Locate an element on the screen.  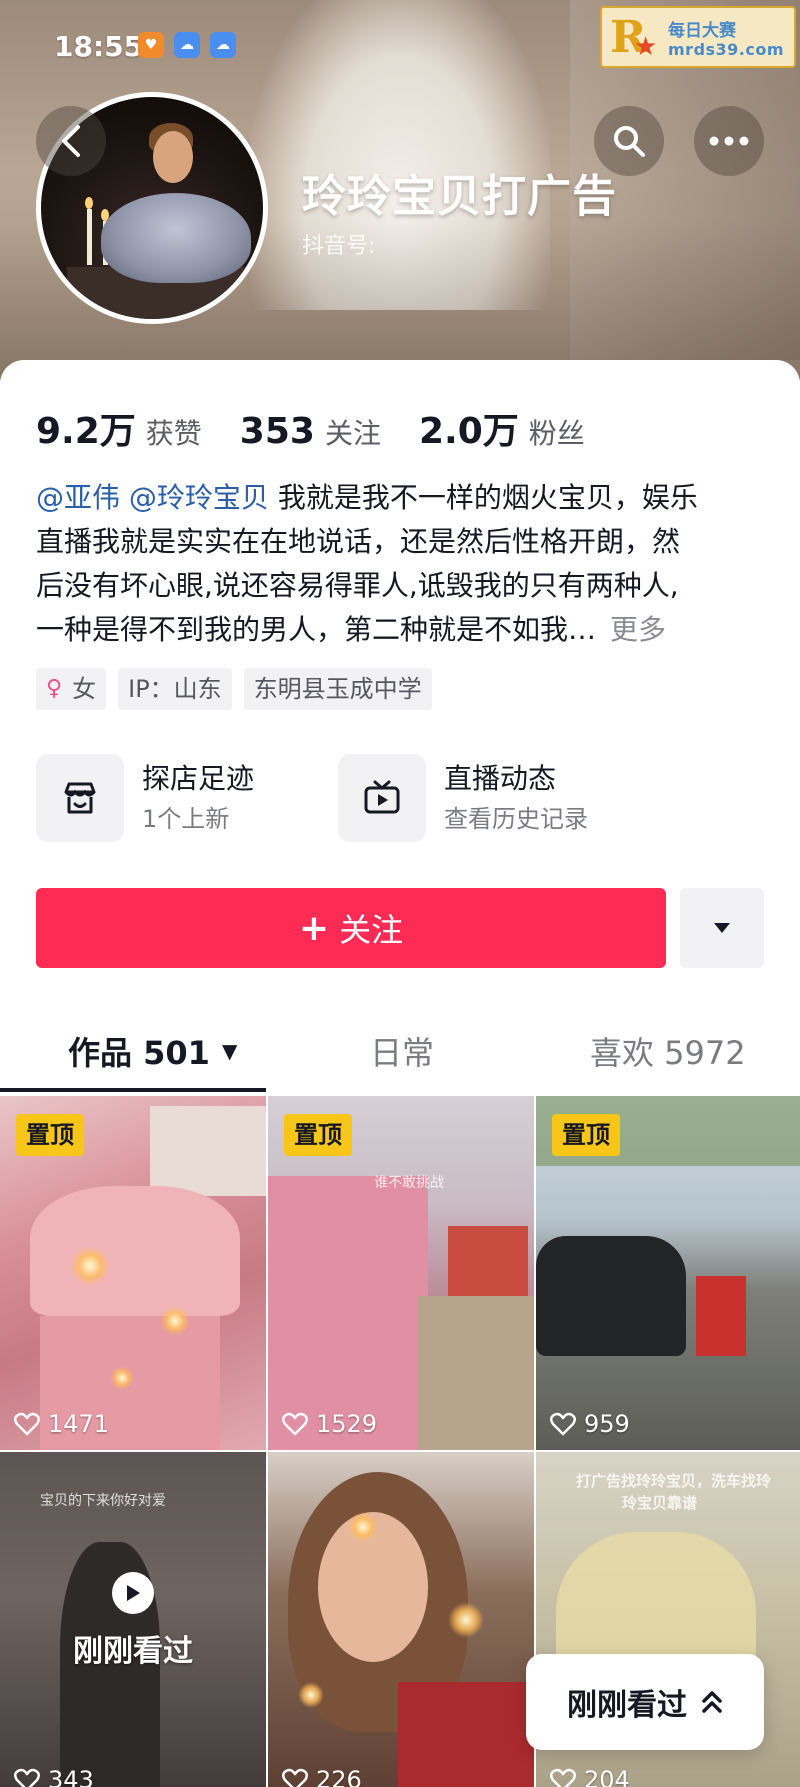
profile-stats: 9.2万 获赞 353 关注 2.0万 粉丝 is located at coordinates (329, 428).